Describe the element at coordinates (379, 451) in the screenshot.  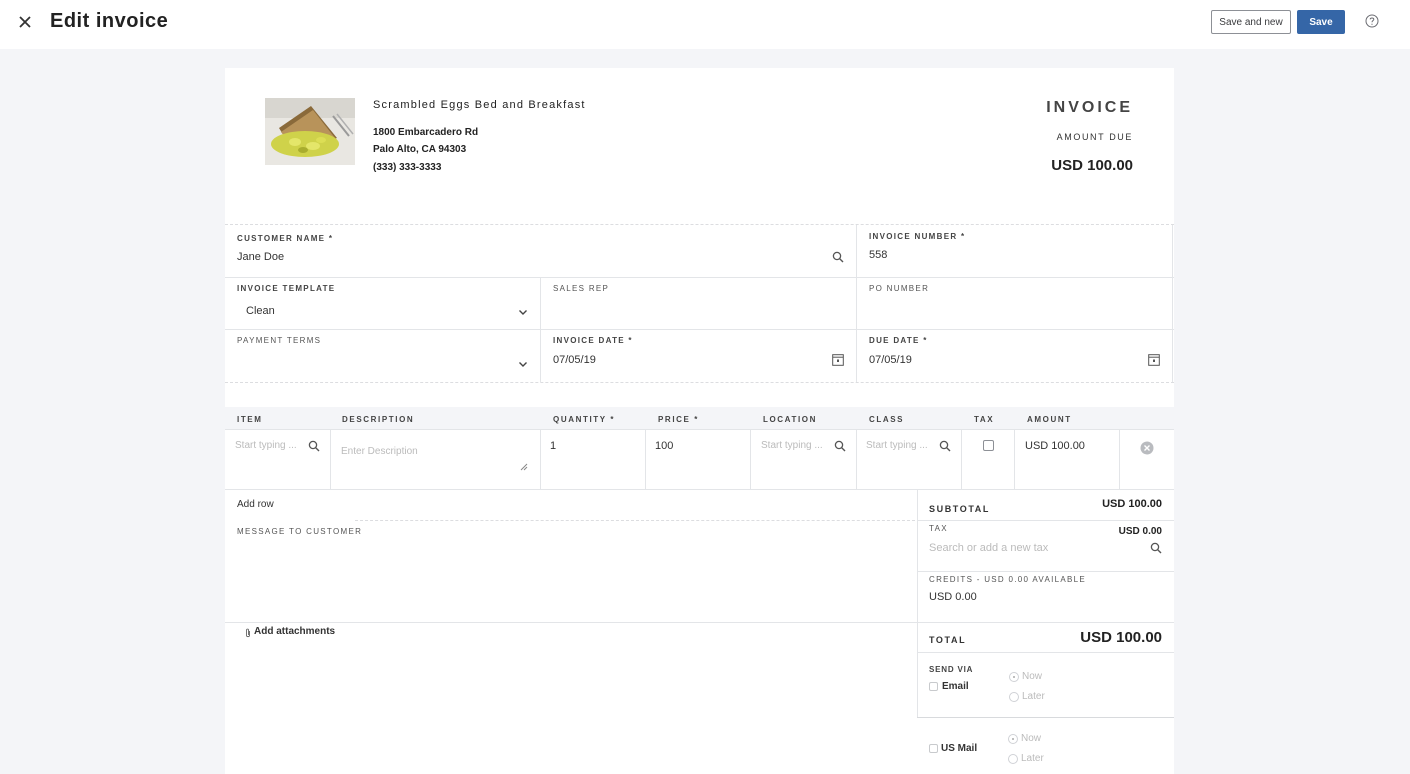
I see `description-input: Enter Description` at that location.